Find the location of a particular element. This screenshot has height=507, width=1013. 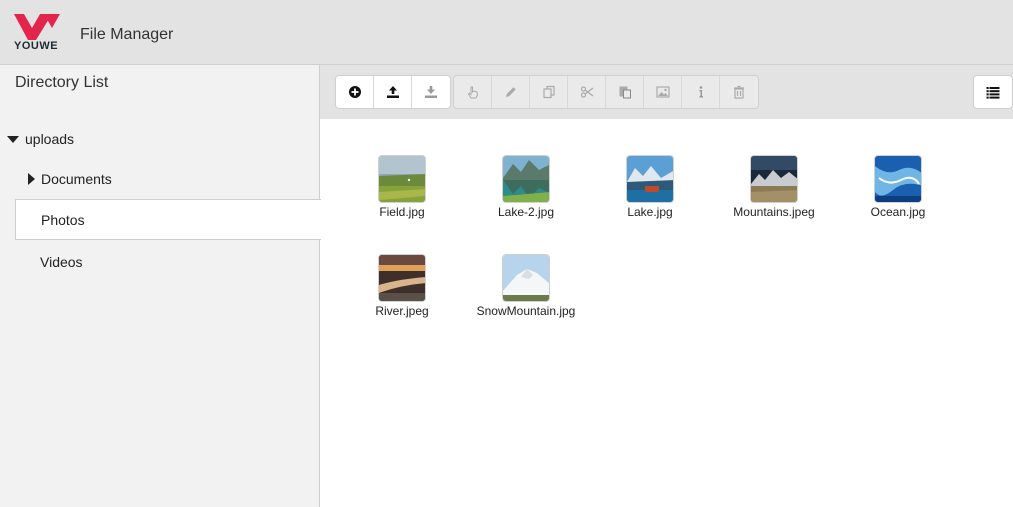

ocean-photo-icon is located at coordinates (898, 179).